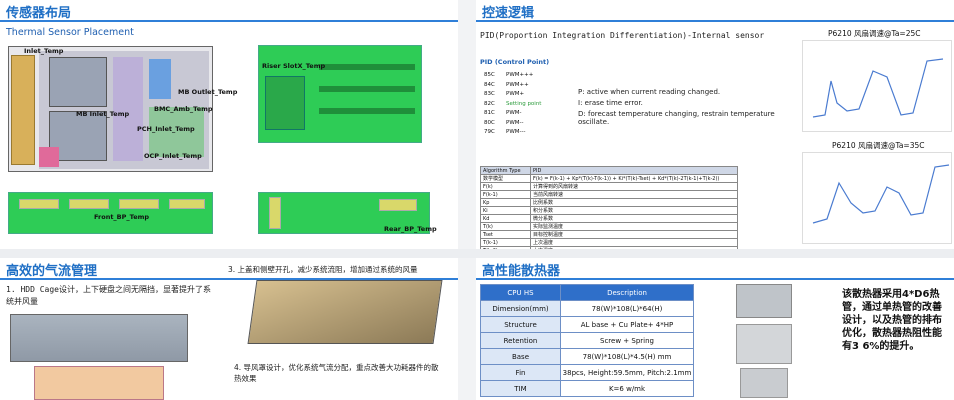 This screenshot has width=954, height=400. I want to click on control-point-row: 85C PWM+++, so click(529, 76).